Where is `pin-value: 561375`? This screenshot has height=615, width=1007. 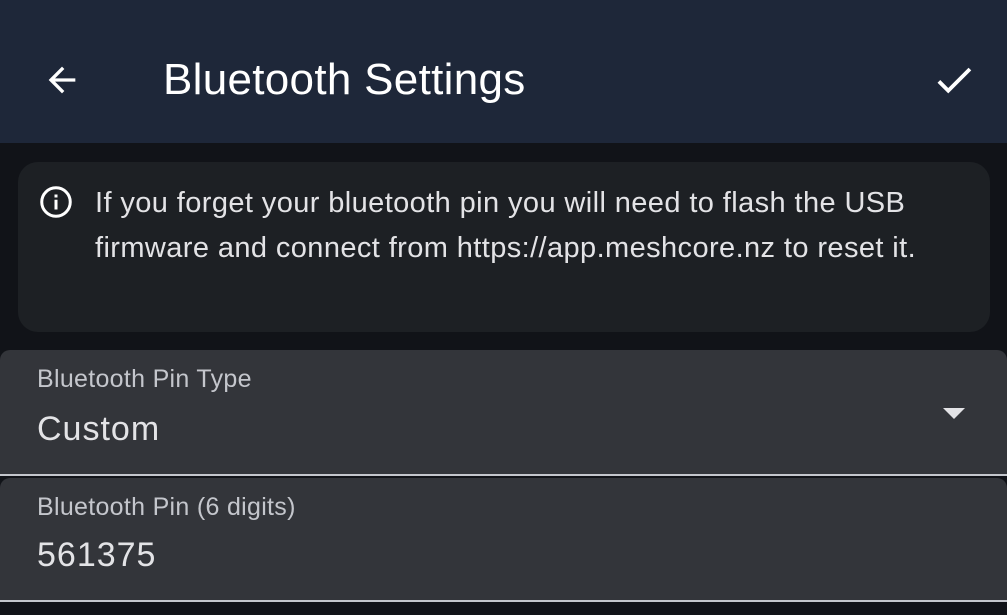
pin-value: 561375 is located at coordinates (96, 555).